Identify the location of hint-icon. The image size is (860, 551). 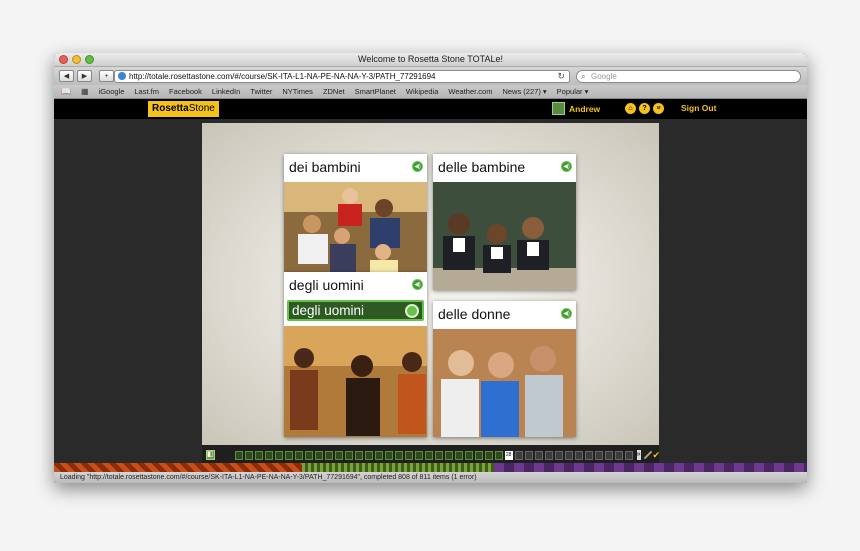
(647, 455).